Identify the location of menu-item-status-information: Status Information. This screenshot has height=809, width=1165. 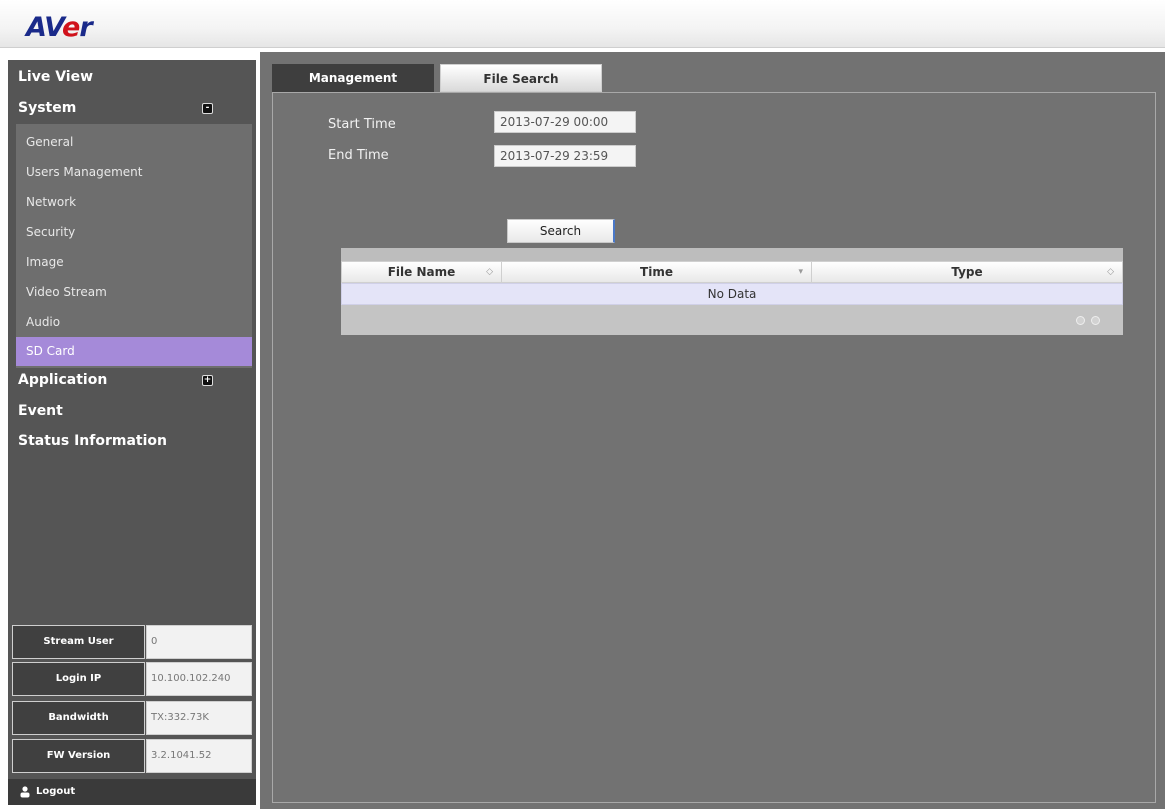
(132, 441).